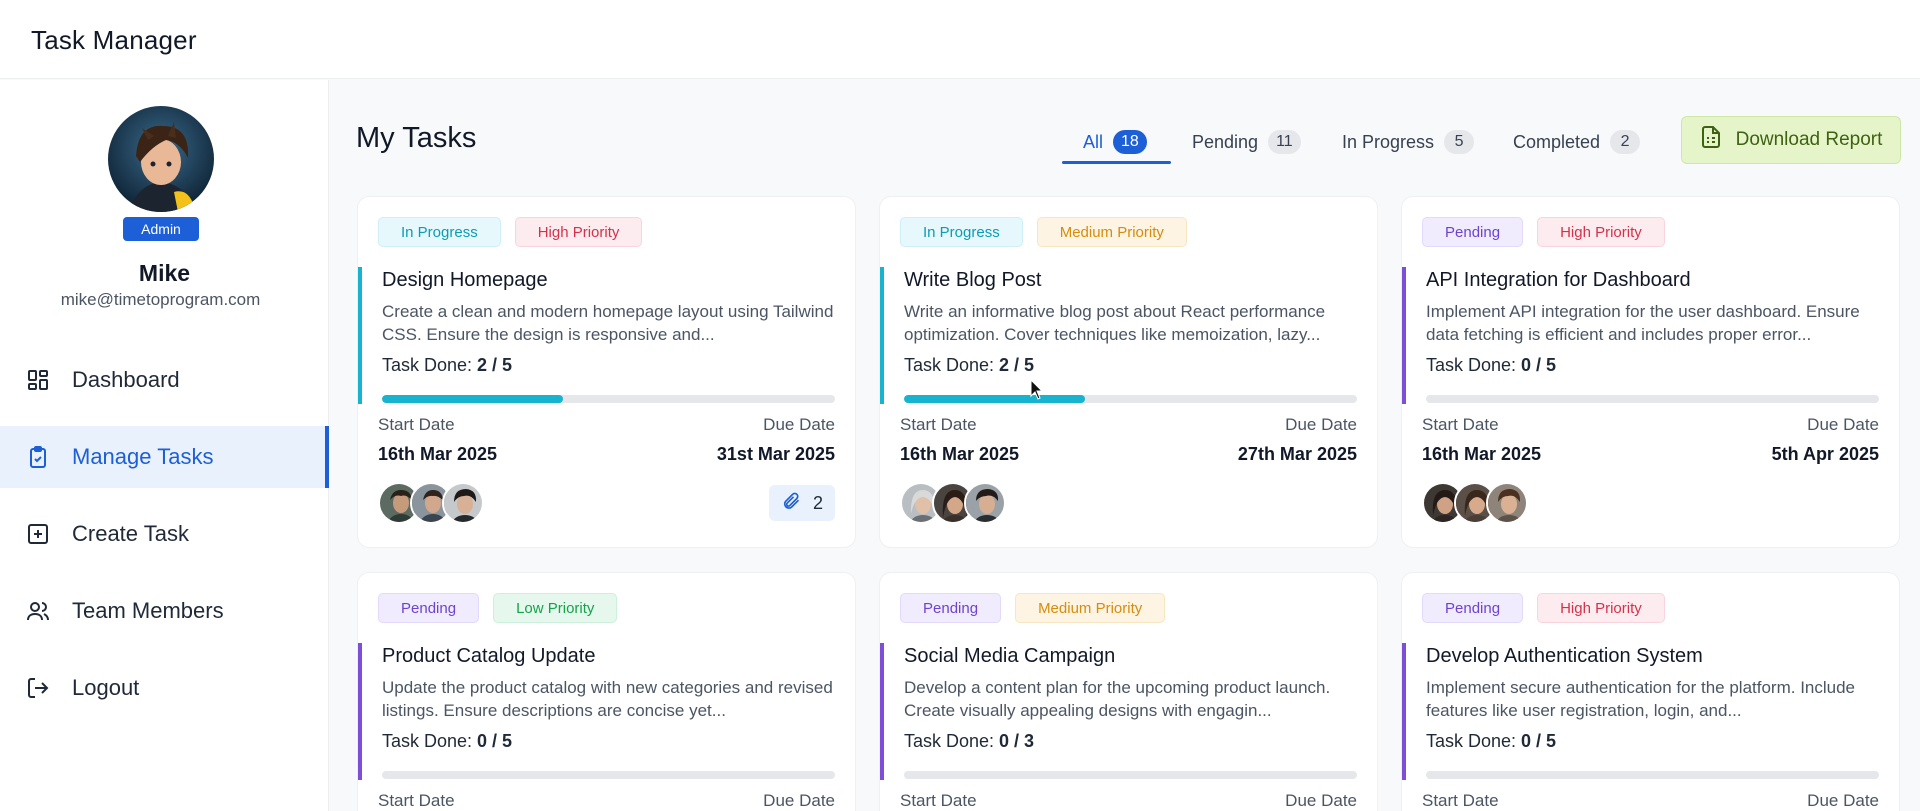 The width and height of the screenshot is (1920, 811). Describe the element at coordinates (473, 399) in the screenshot. I see `progress-fill` at that location.